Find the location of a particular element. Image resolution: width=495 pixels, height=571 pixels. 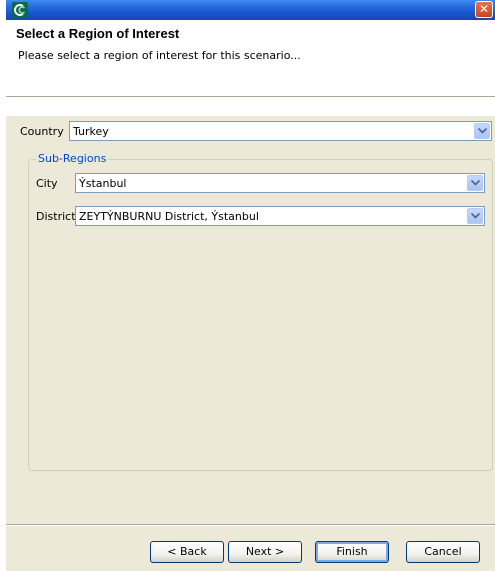

title-bar: ✕ is located at coordinates (250, 10).